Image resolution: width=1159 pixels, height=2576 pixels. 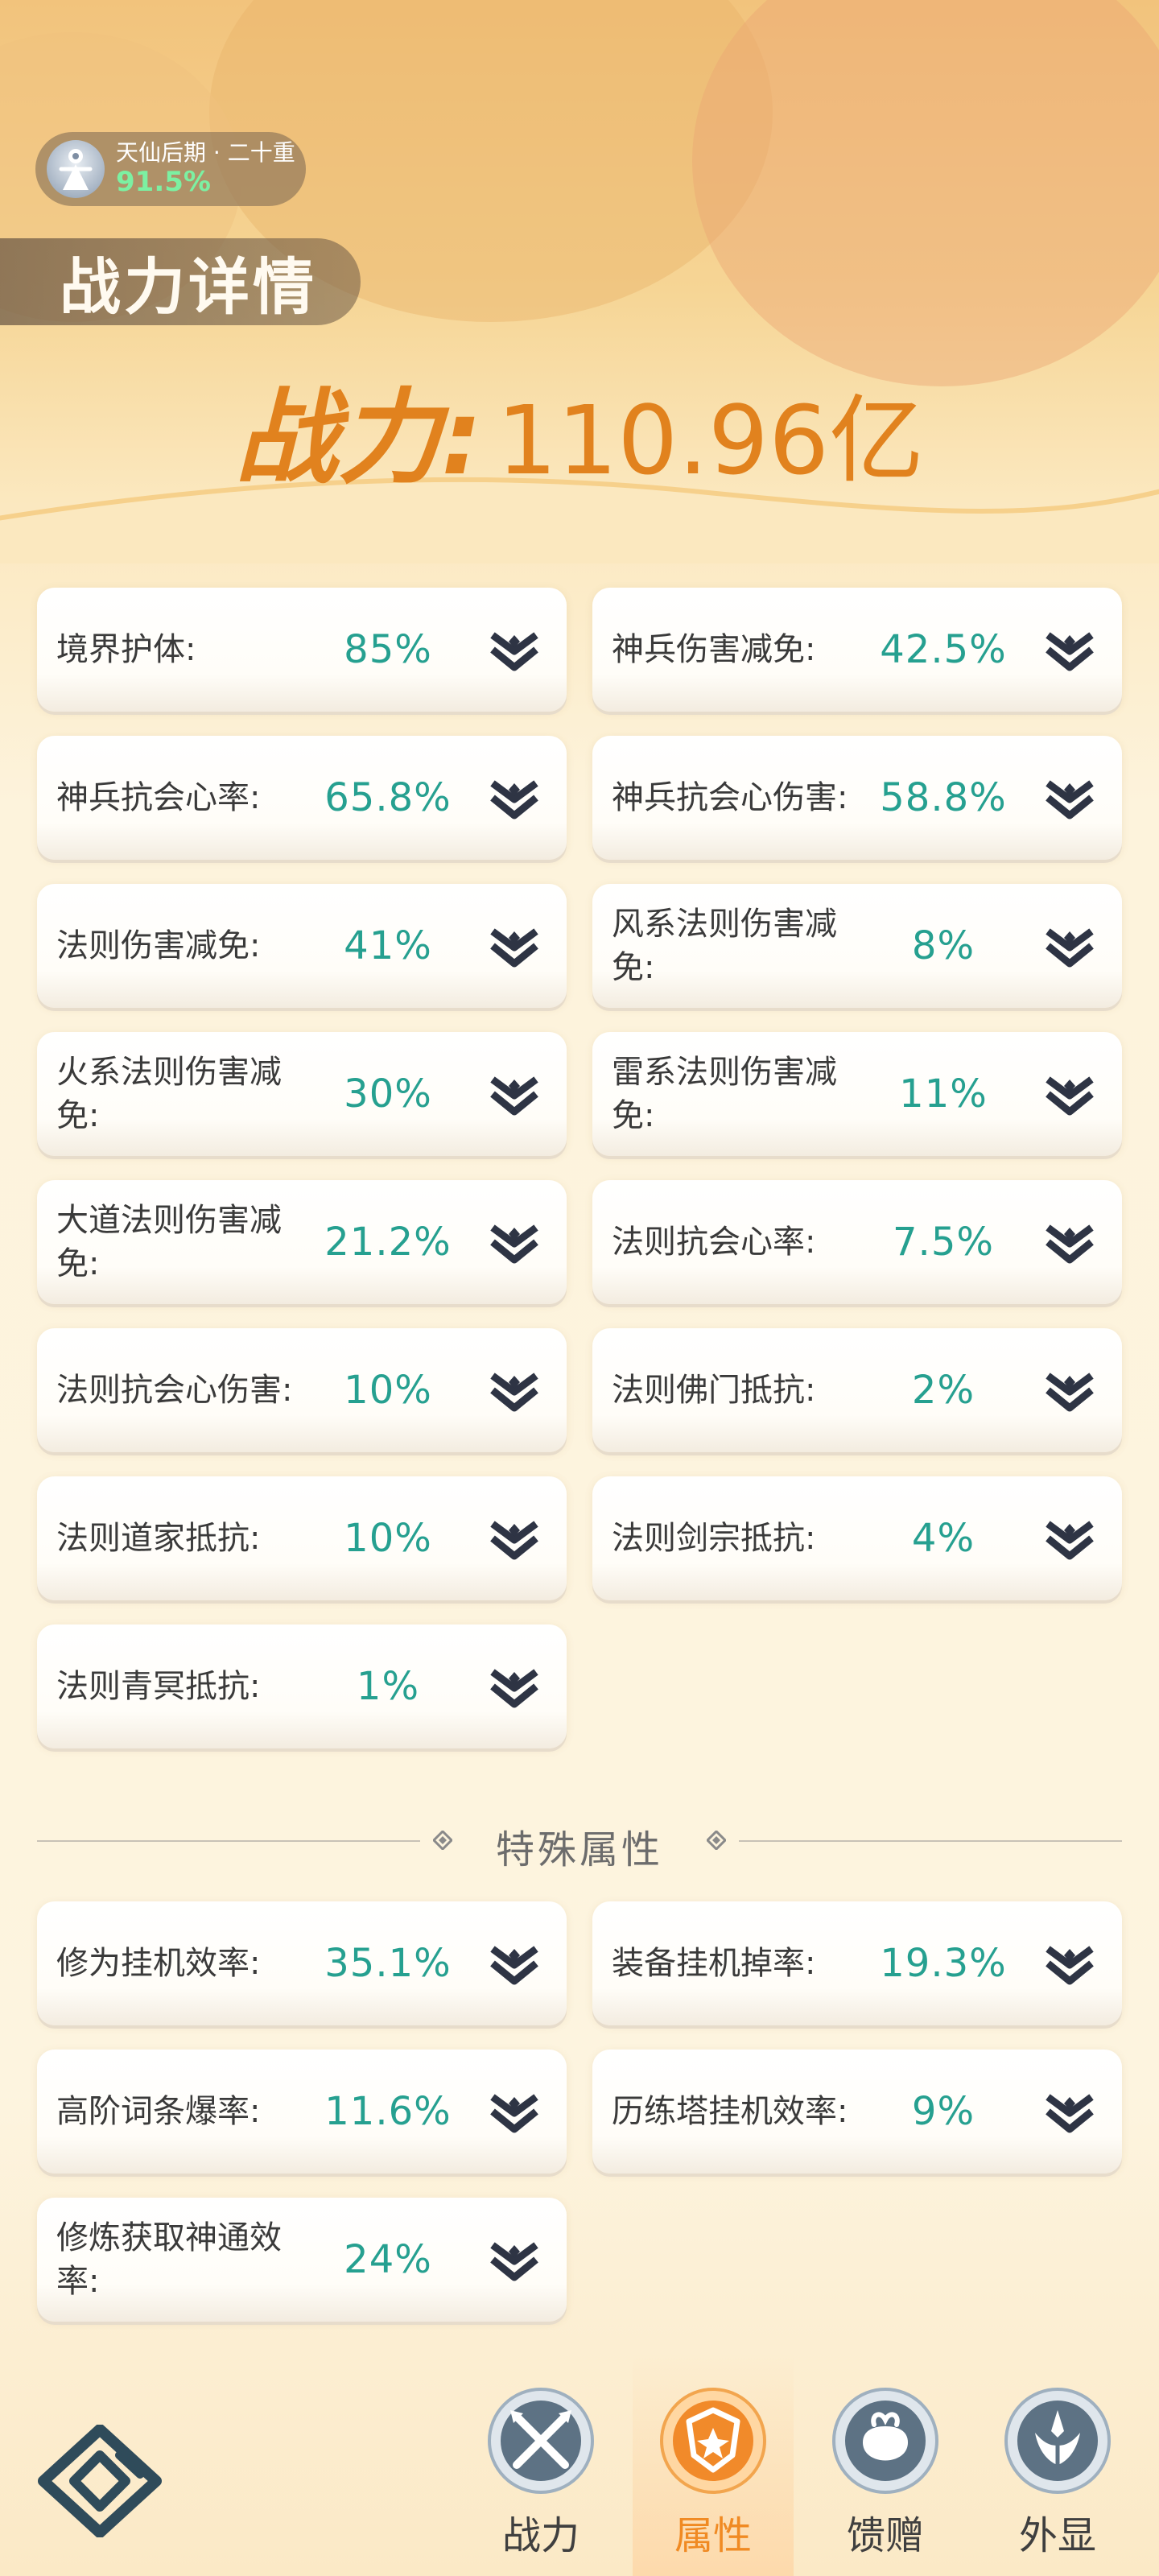 I want to click on stat-label: 神兵抗会心伤害:, so click(x=730, y=797).